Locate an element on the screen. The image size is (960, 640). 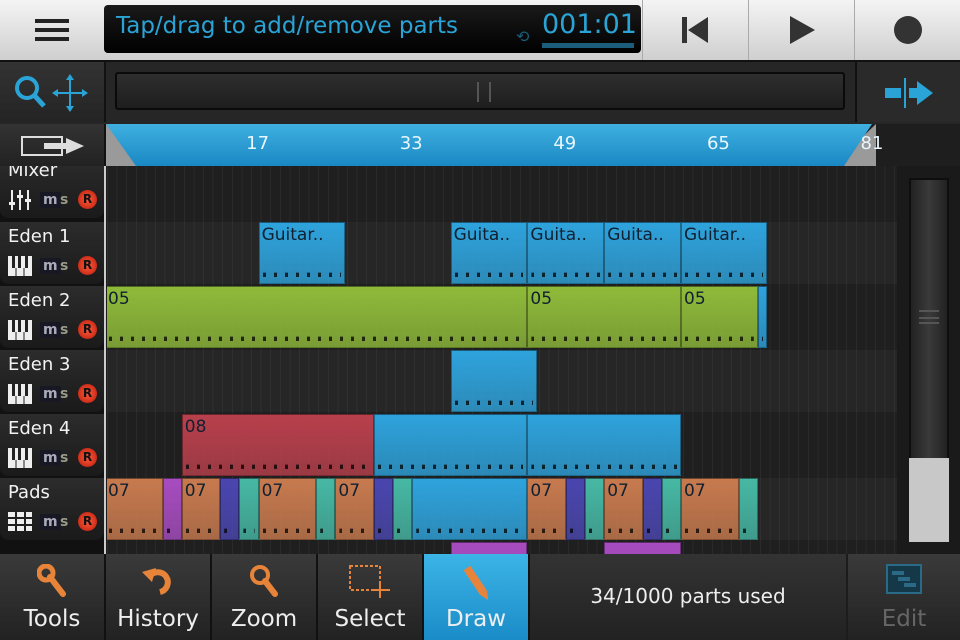
tools-button: Tools is located at coordinates (53, 597).